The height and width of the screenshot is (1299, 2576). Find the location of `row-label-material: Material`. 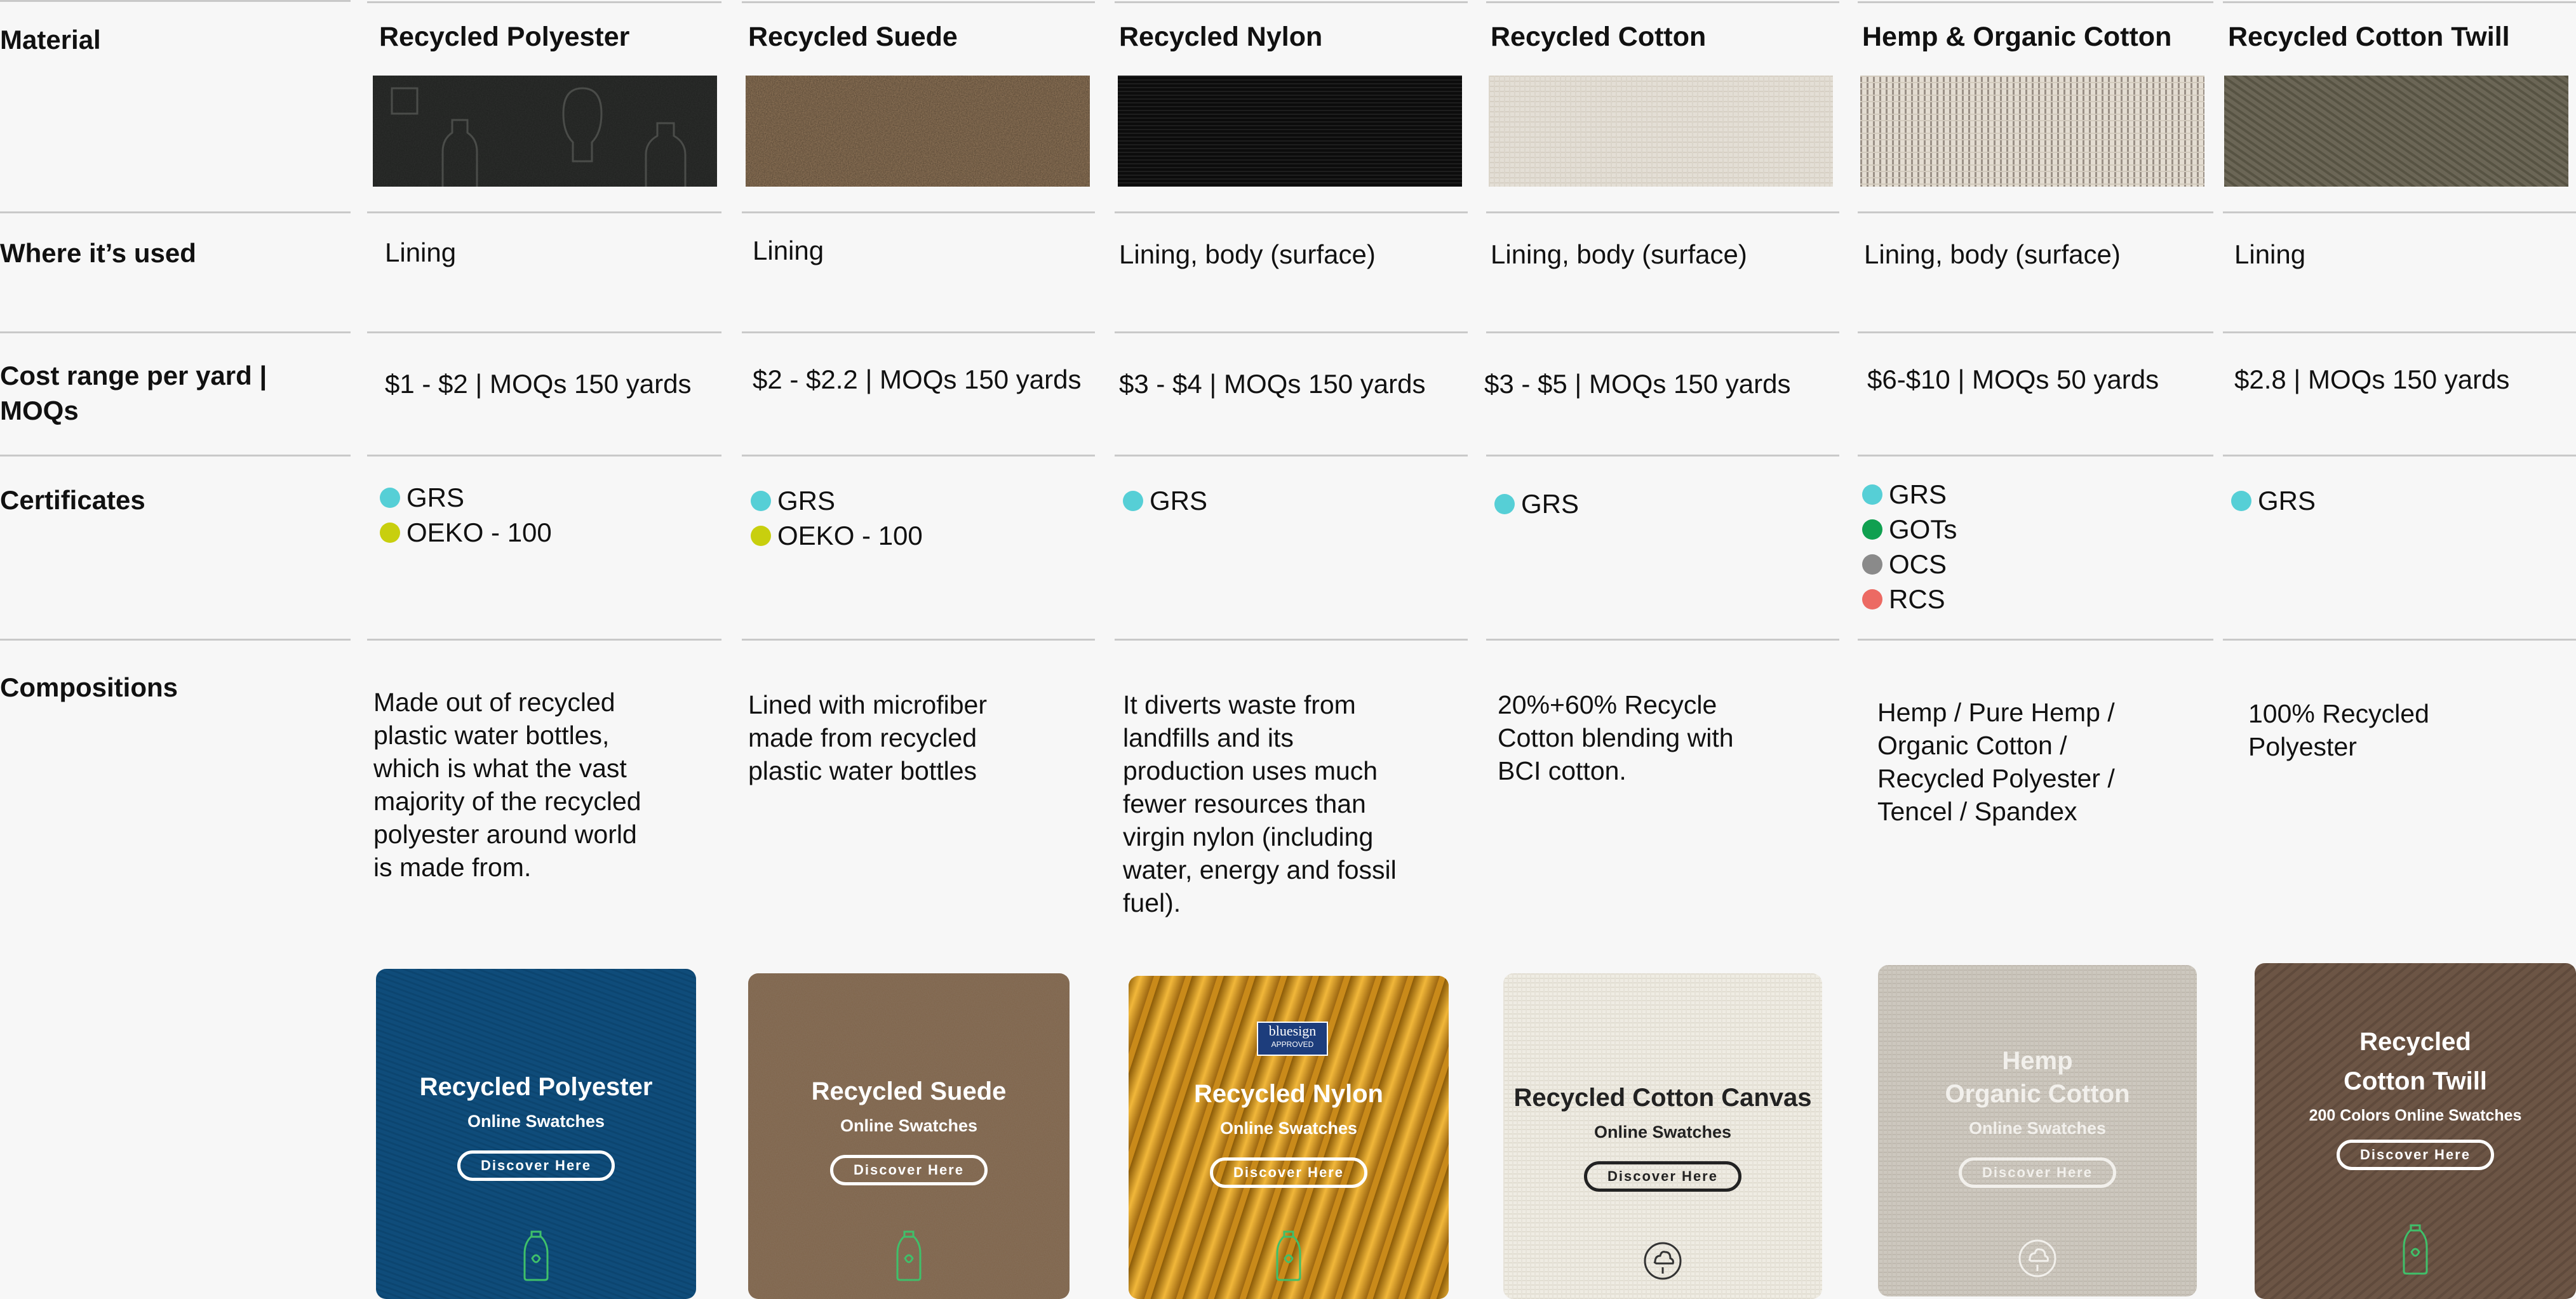

row-label-material: Material is located at coordinates (50, 40).